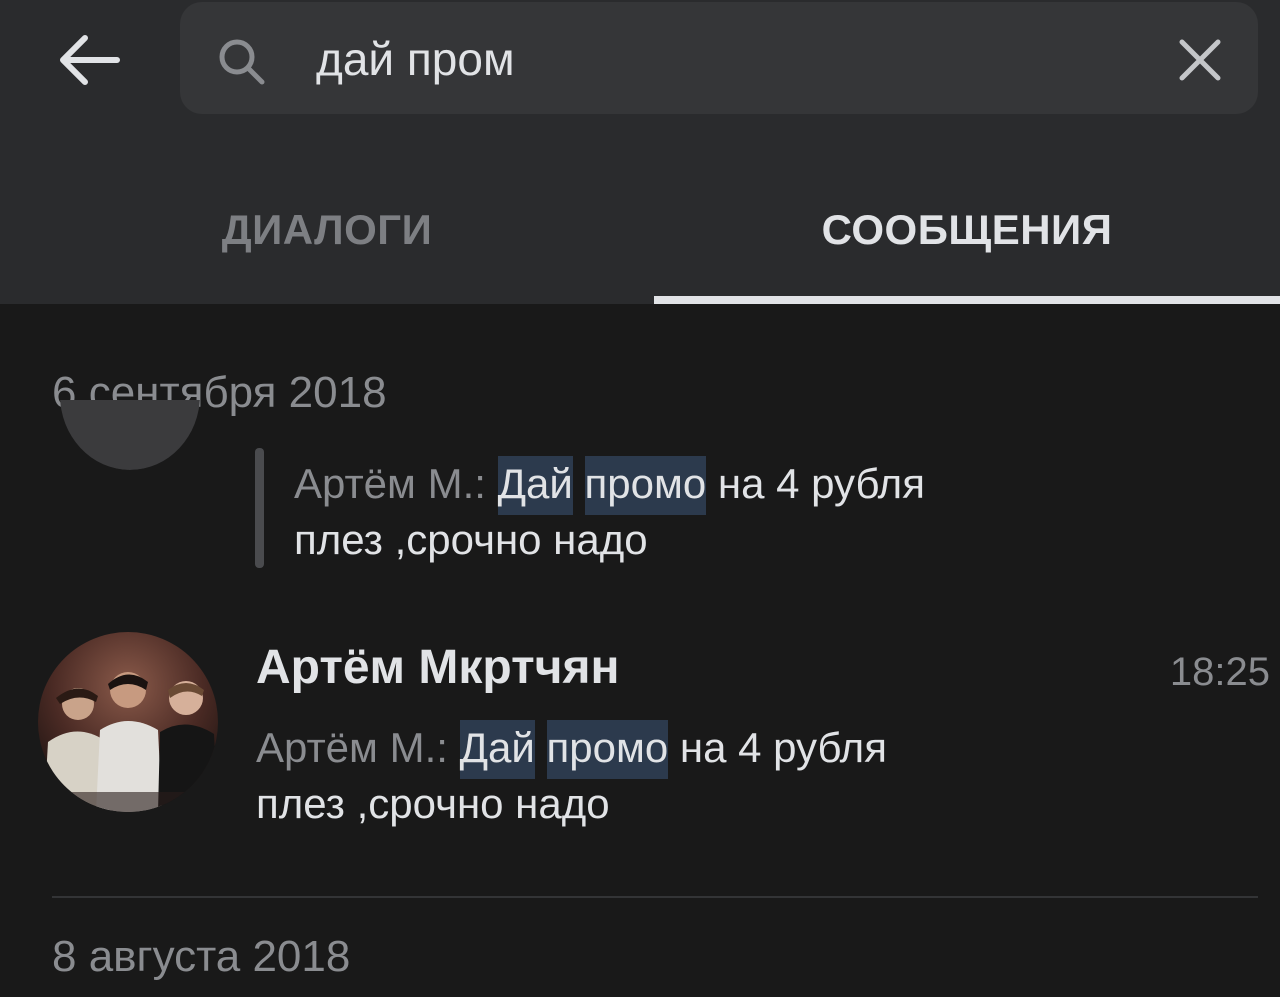 Image resolution: width=1280 pixels, height=997 pixels. I want to click on search-icon, so click(242, 62).